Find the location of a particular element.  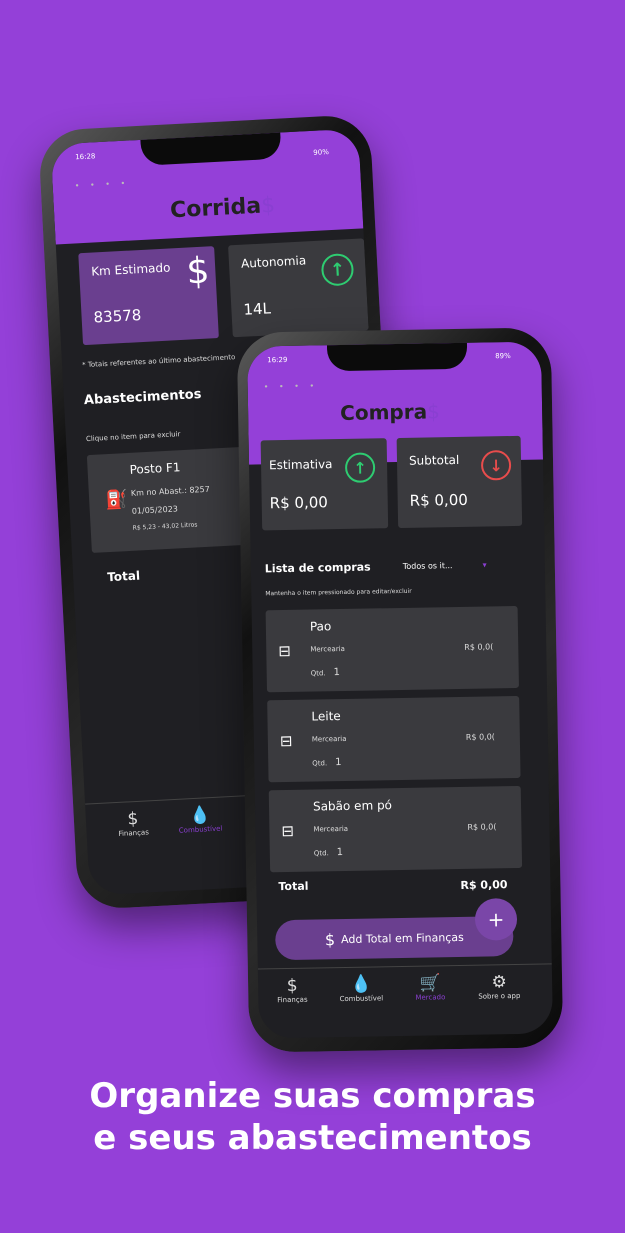

card-estimativa-label: Estimativa is located at coordinates (300, 465).